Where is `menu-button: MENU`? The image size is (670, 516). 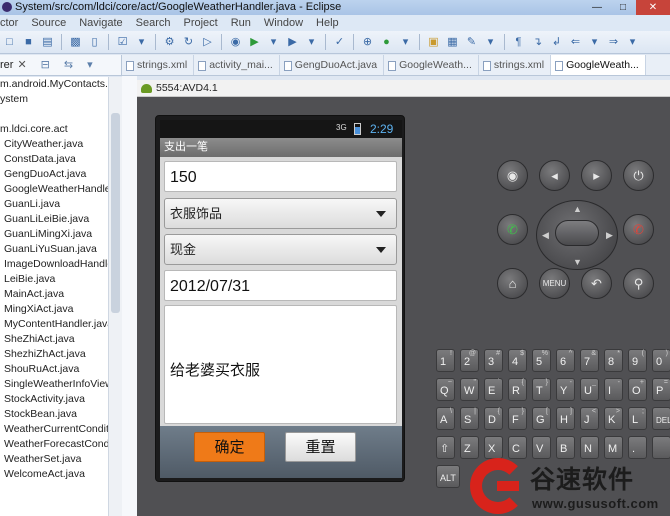
menu-button: MENU is located at coordinates (554, 283).